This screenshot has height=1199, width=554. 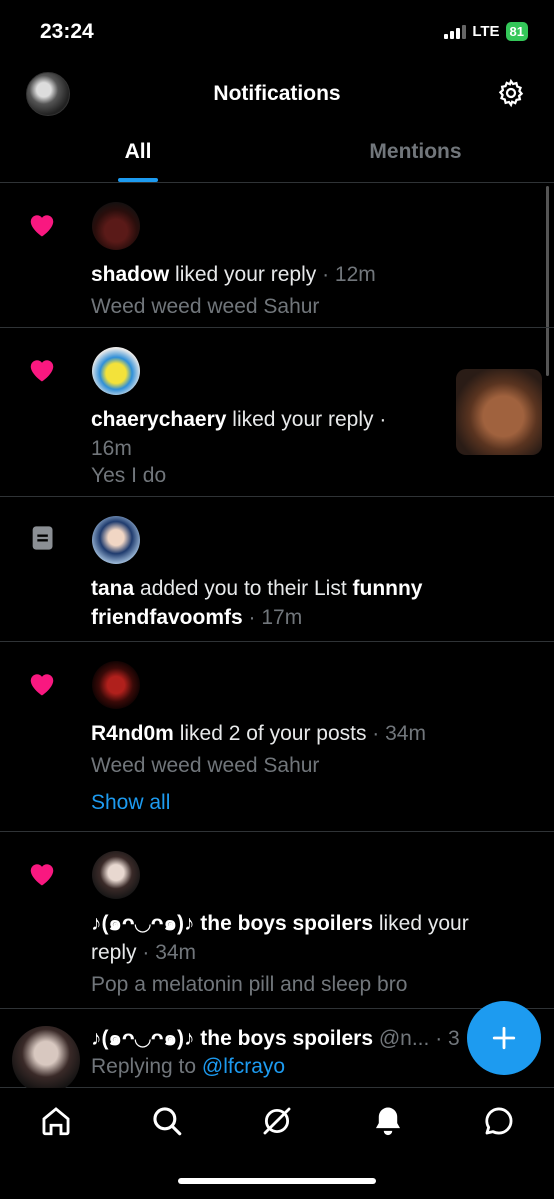 What do you see at coordinates (243, 1066) in the screenshot?
I see `replying-to-handle: @lfcrayo` at bounding box center [243, 1066].